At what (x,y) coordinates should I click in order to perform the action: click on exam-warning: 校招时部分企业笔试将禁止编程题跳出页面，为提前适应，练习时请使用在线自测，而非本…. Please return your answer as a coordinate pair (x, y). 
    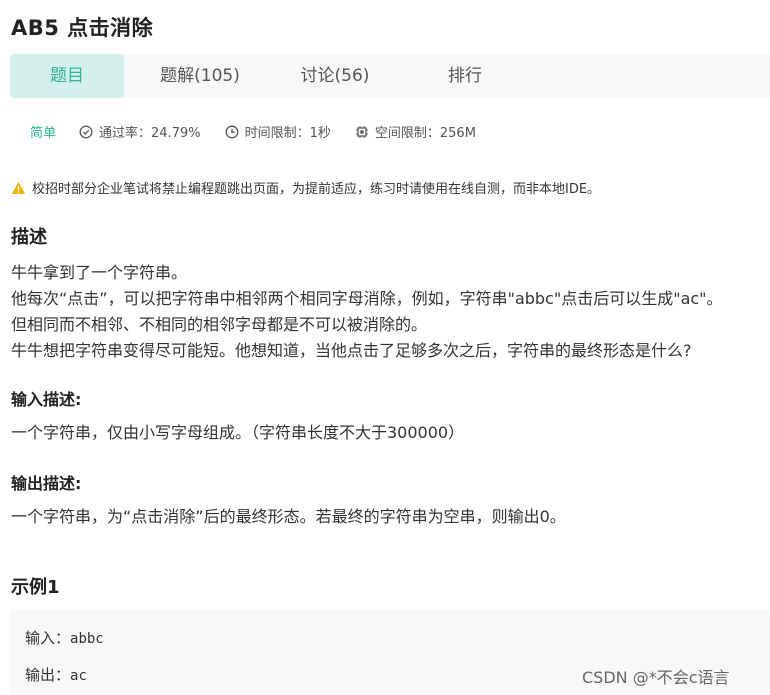
    Looking at the image, I should click on (305, 187).